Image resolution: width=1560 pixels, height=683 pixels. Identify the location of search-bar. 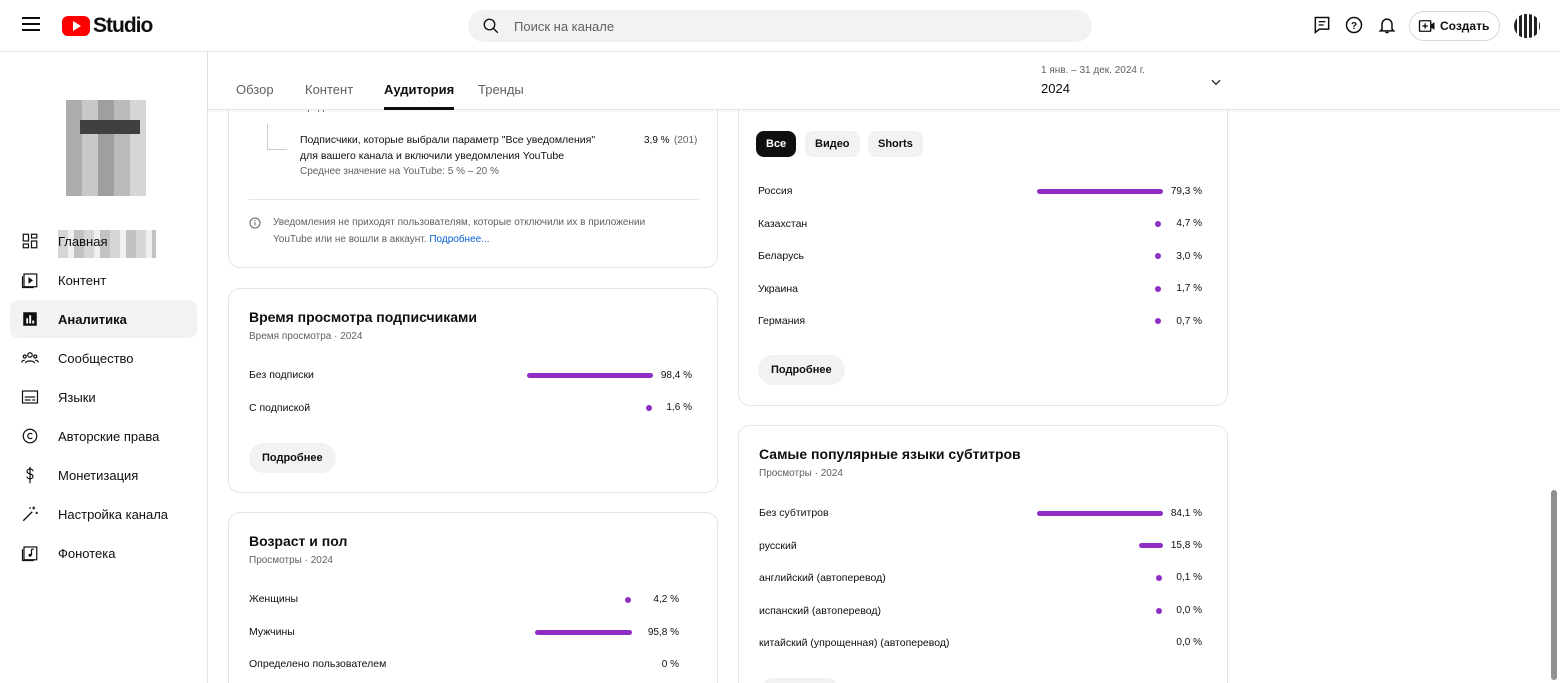
(780, 26).